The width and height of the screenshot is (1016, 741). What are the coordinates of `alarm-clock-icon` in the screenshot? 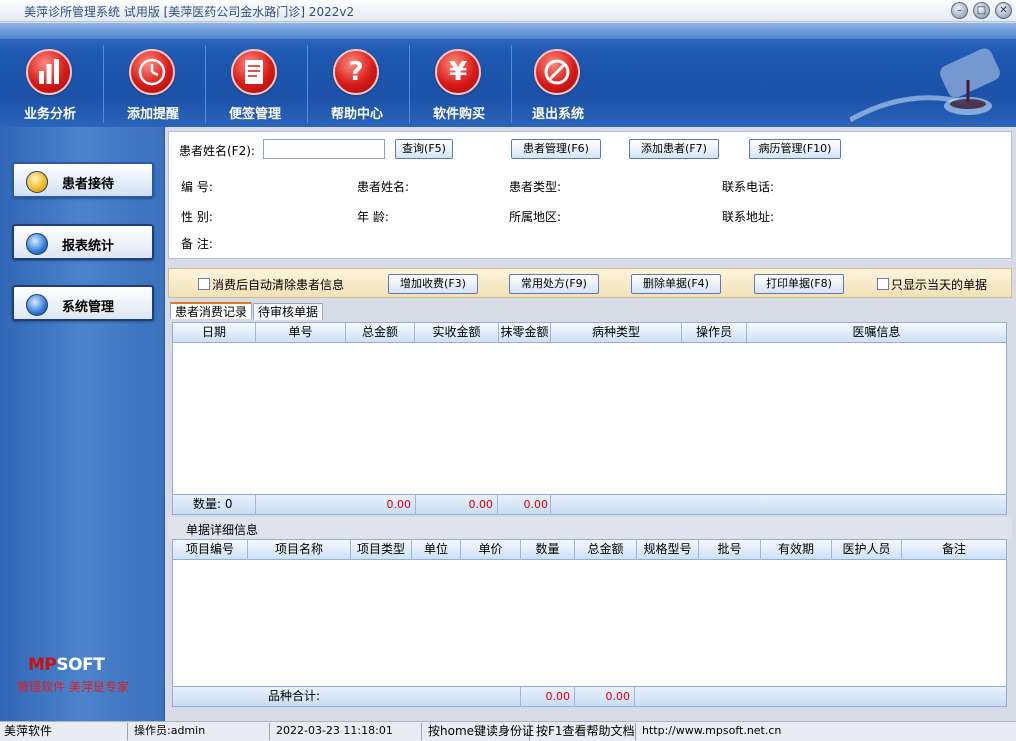 It's located at (152, 72).